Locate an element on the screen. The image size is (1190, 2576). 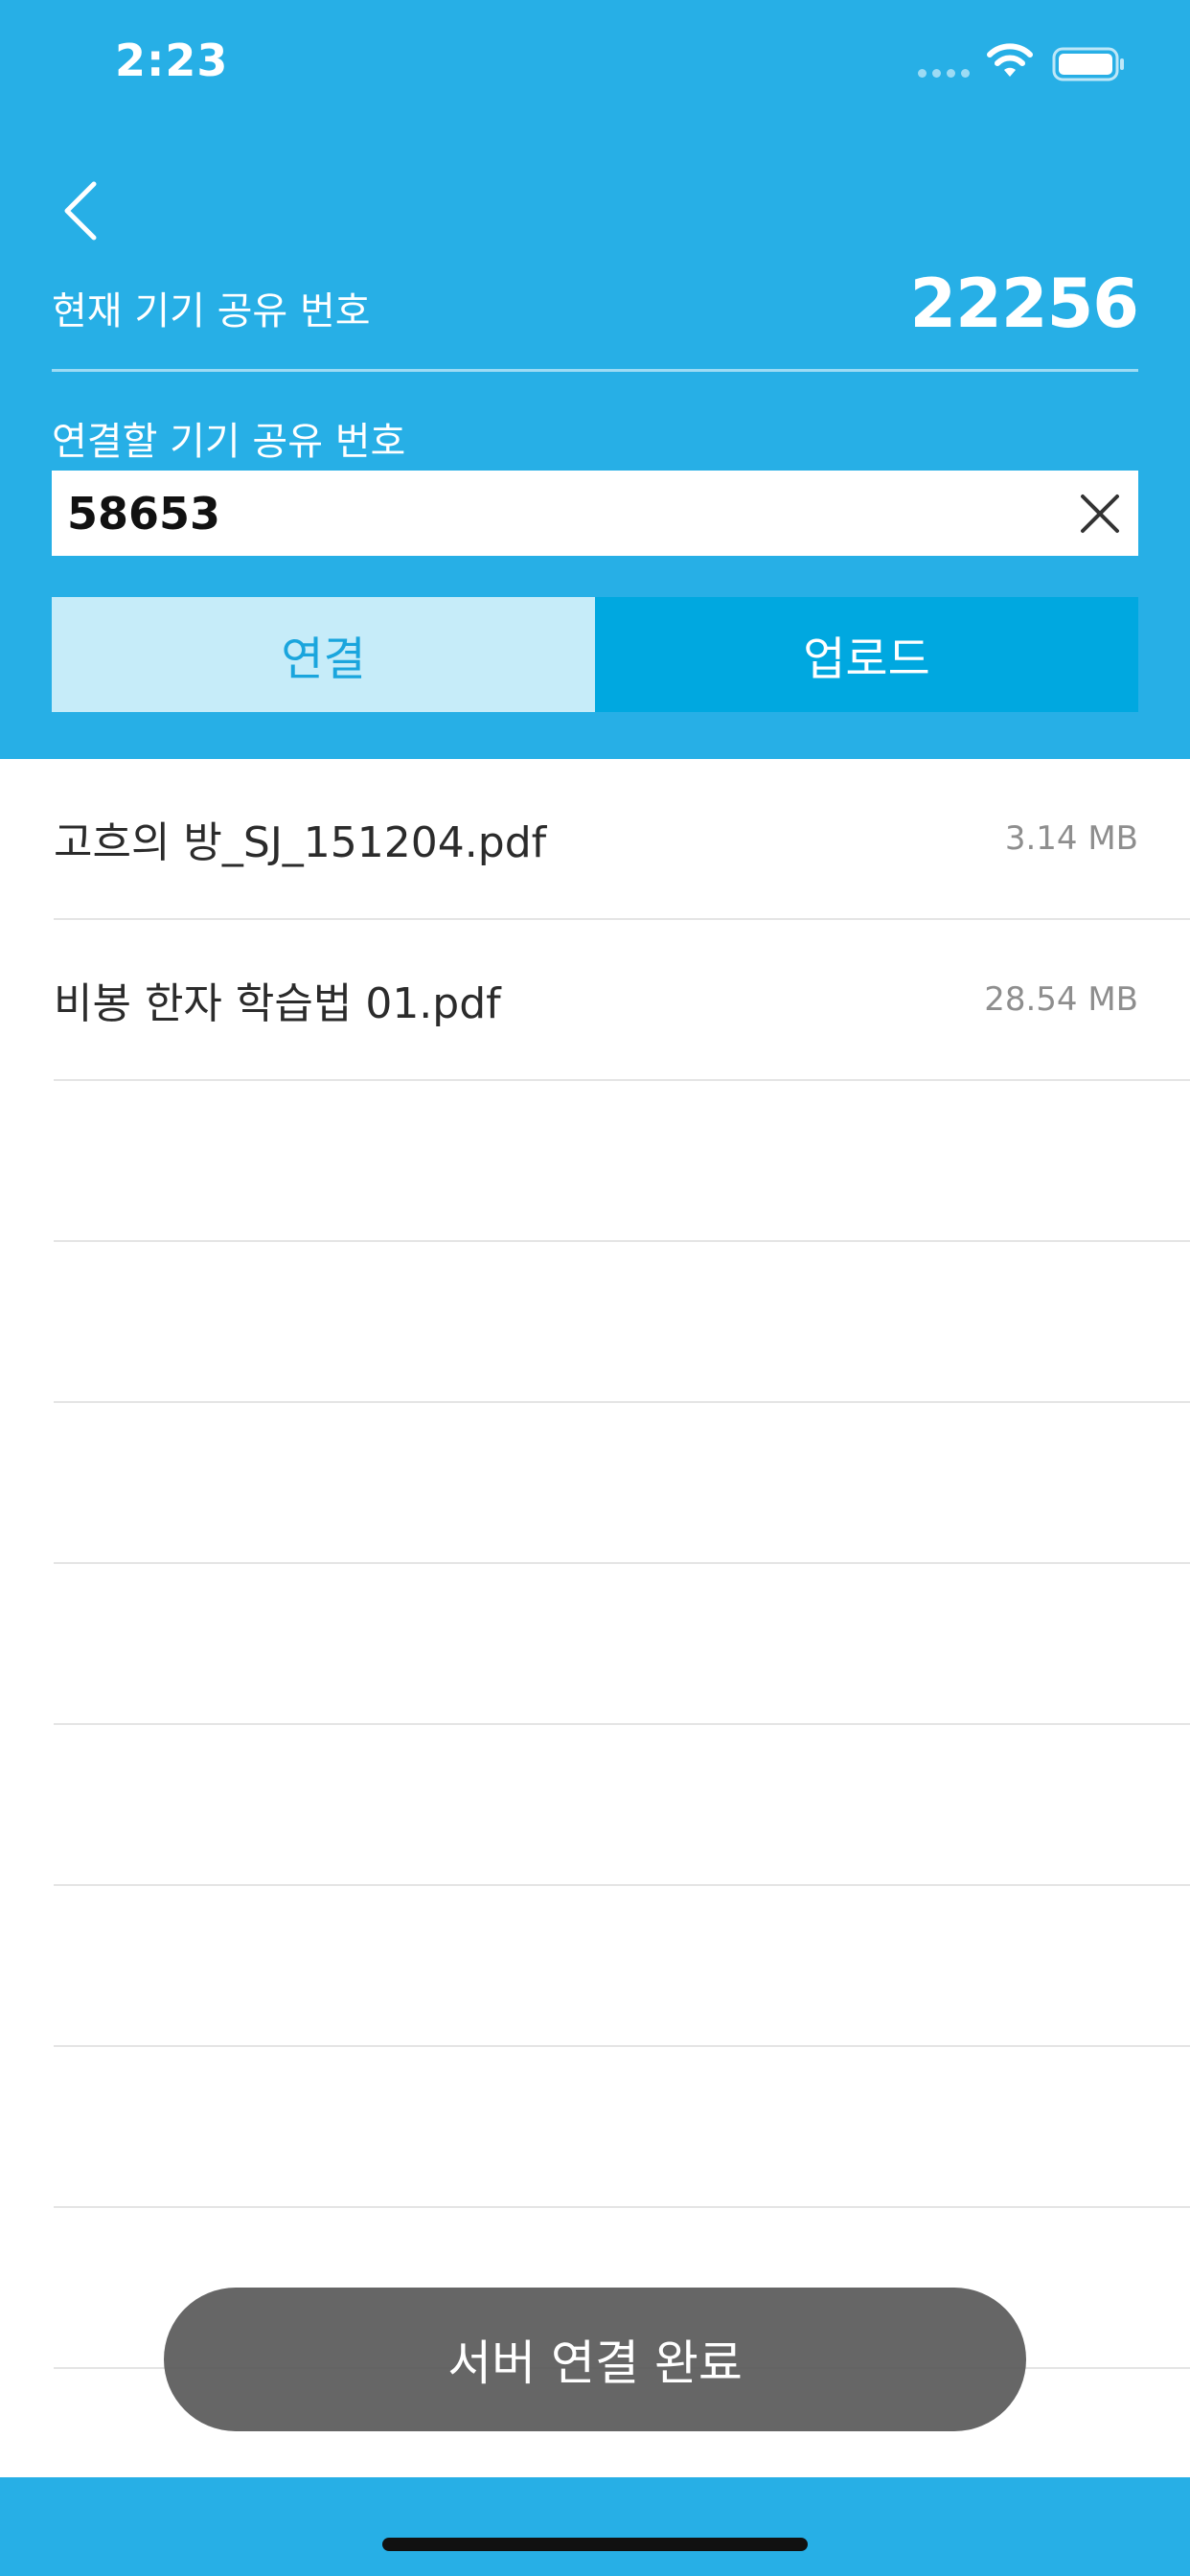
clear-button is located at coordinates (1100, 513).